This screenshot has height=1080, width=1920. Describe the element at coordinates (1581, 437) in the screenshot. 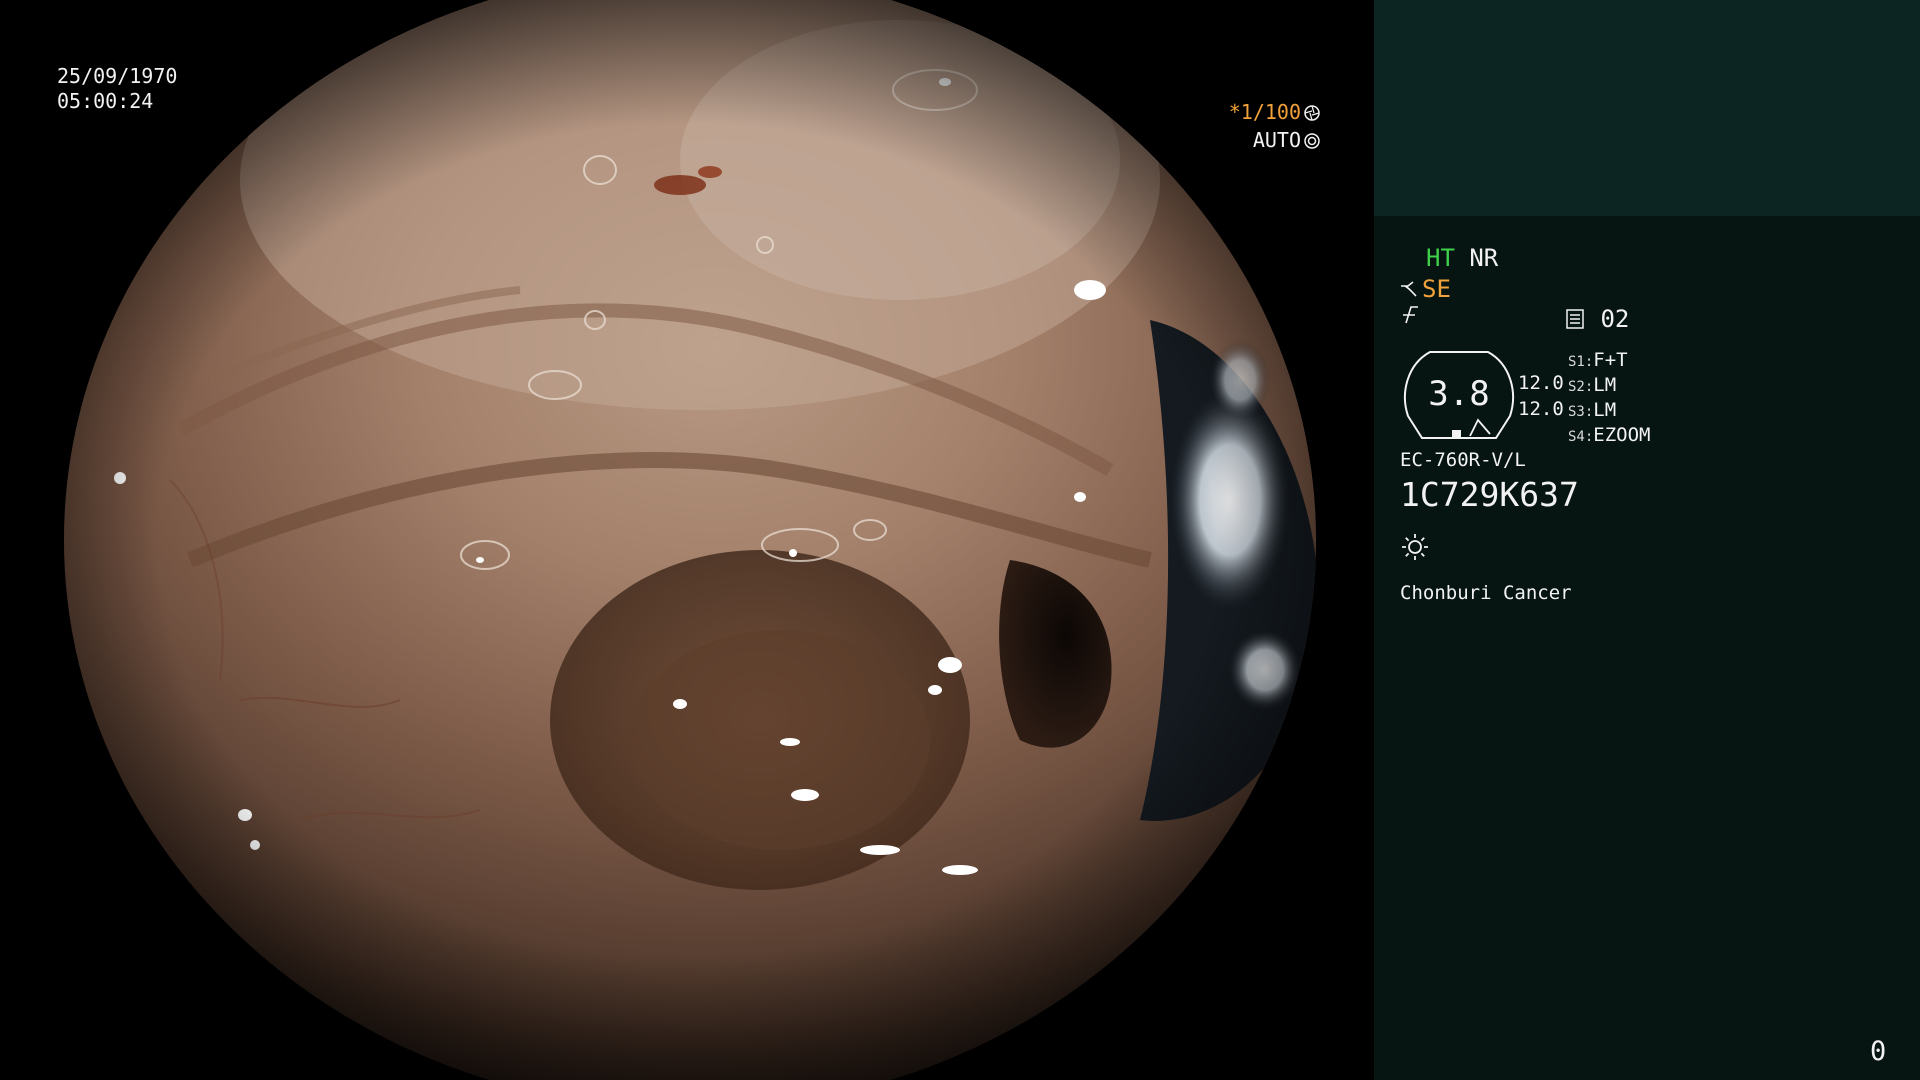

I see `switch-key: S4:` at that location.